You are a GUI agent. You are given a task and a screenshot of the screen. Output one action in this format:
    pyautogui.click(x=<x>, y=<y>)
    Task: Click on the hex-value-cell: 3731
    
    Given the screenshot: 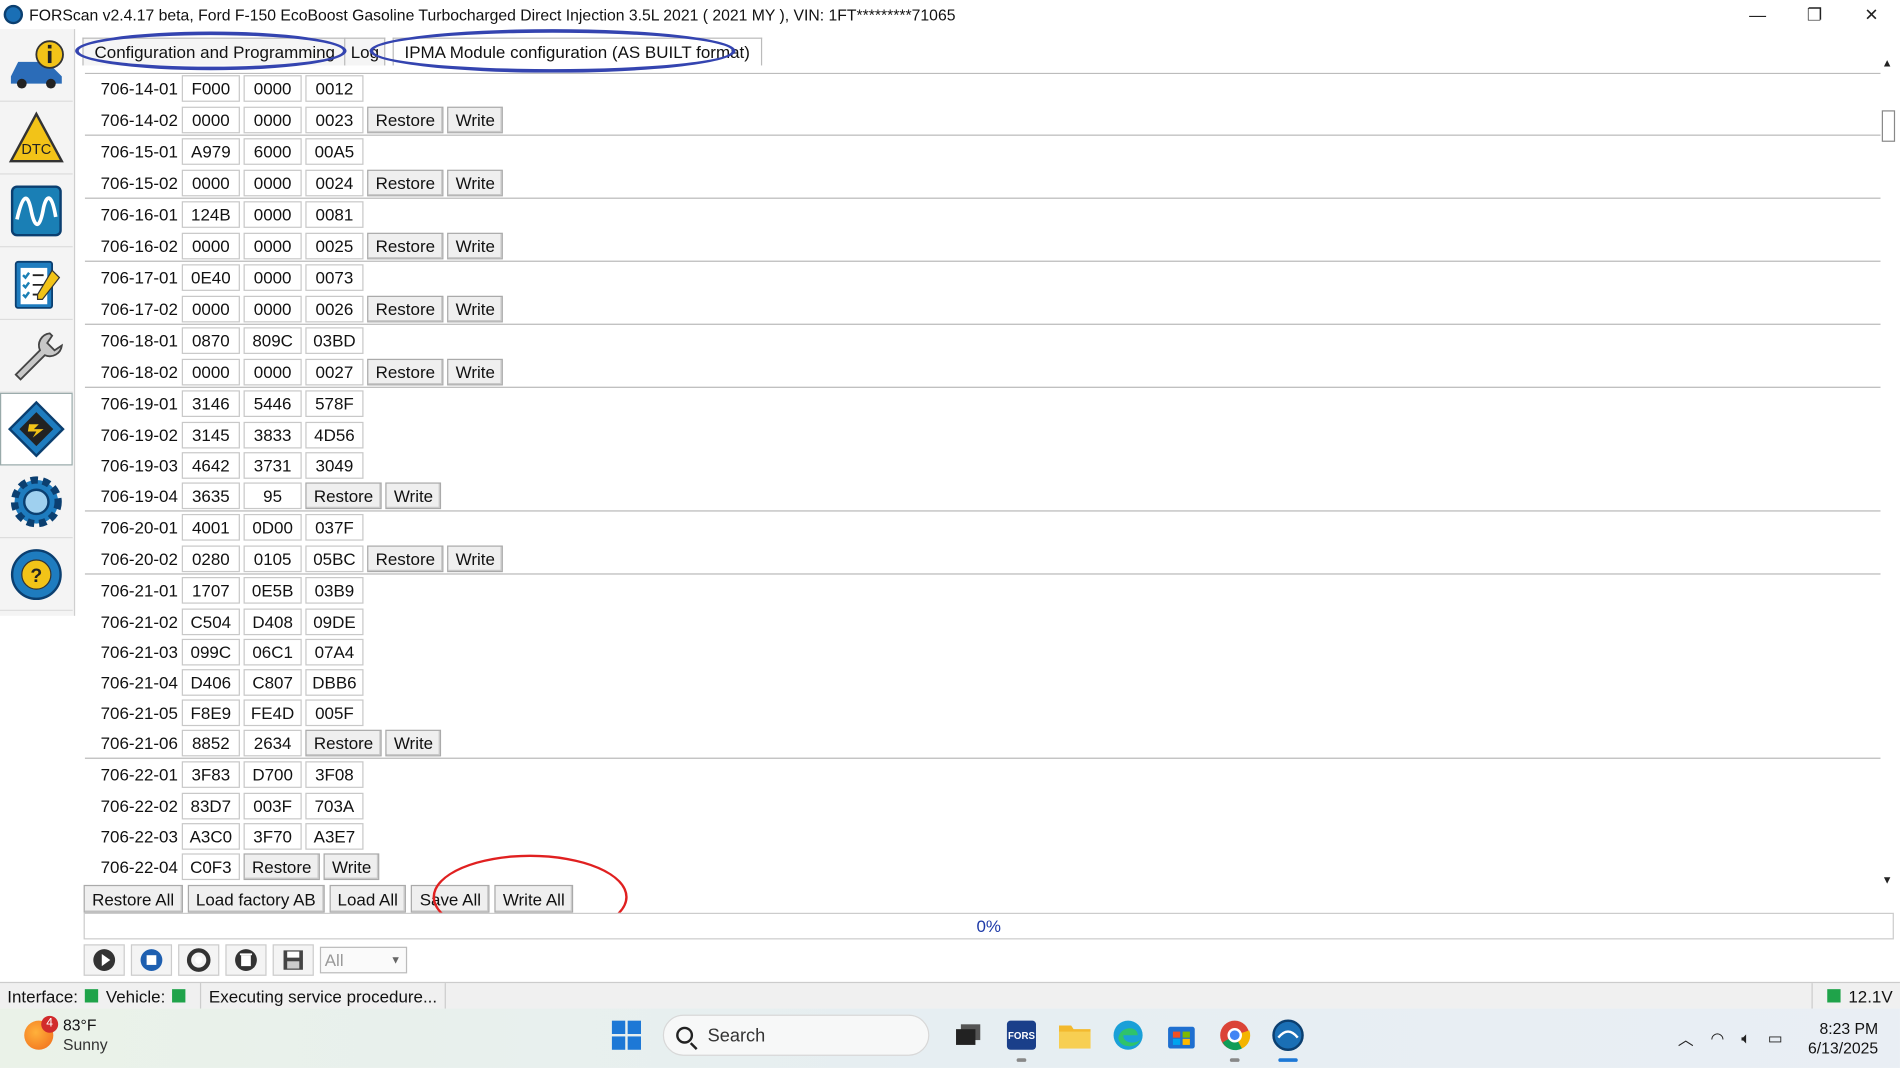 What is the action you would take?
    pyautogui.click(x=272, y=465)
    